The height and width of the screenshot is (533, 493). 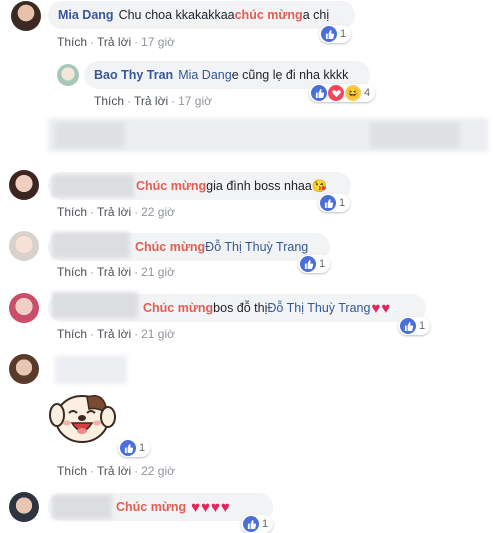 What do you see at coordinates (86, 15) in the screenshot?
I see `commenter-name: Mia Dang` at bounding box center [86, 15].